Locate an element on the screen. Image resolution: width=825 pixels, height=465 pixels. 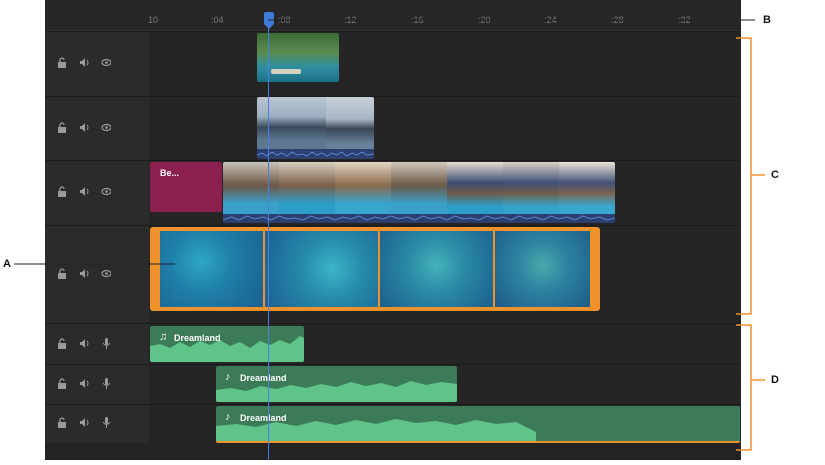
callout-d-label: D is located at coordinates (775, 380).